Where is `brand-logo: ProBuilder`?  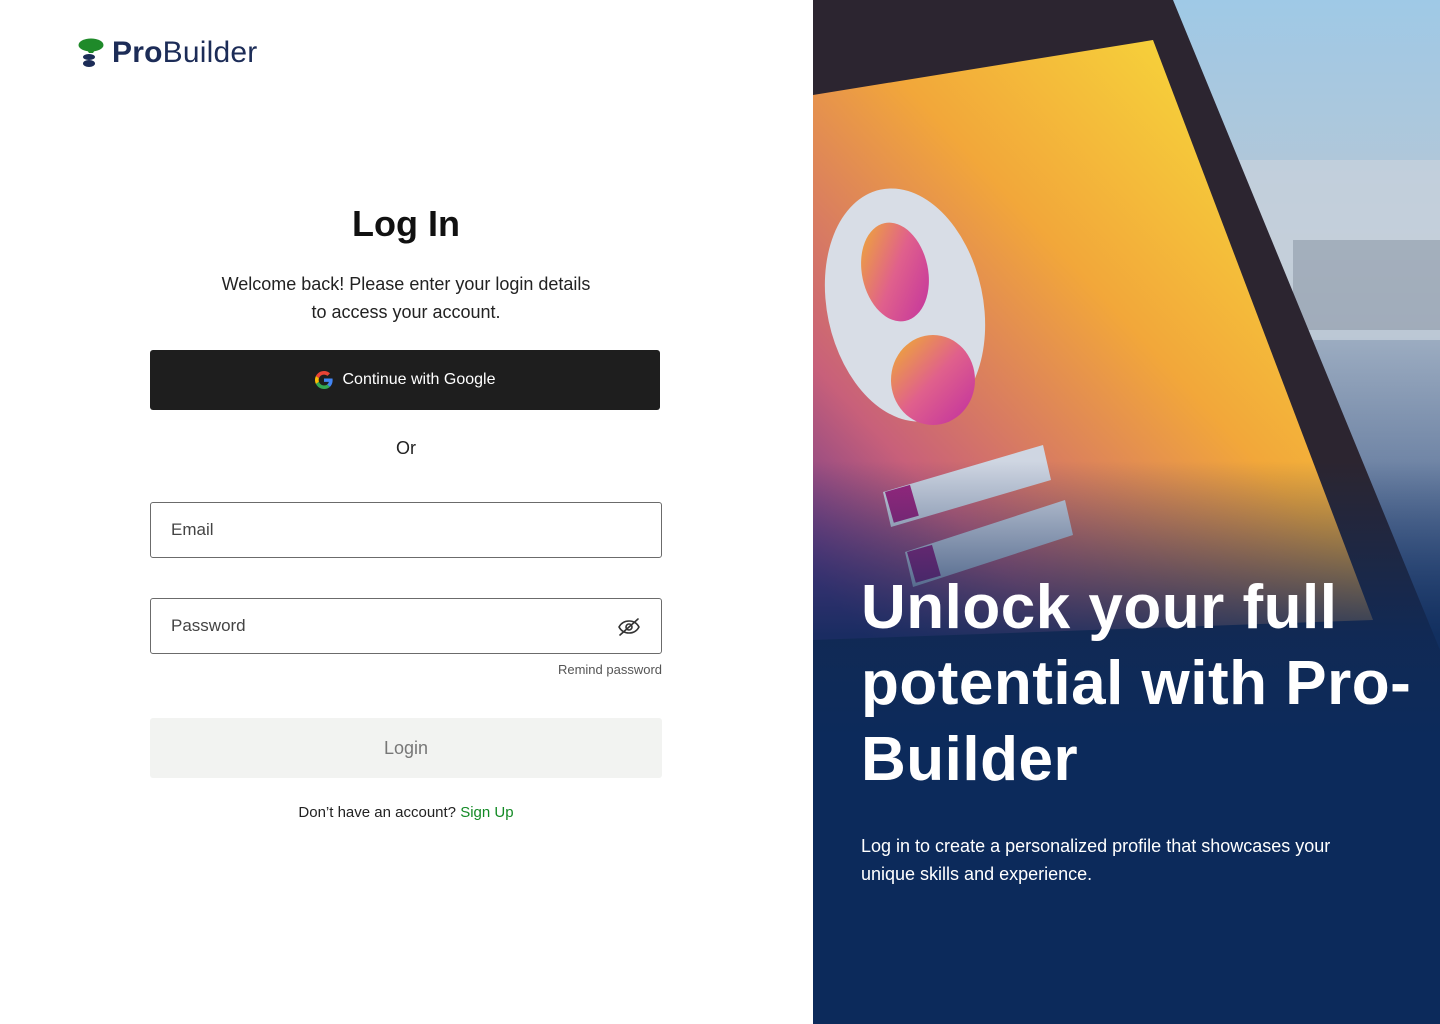
brand-logo: ProBuilder is located at coordinates (167, 53).